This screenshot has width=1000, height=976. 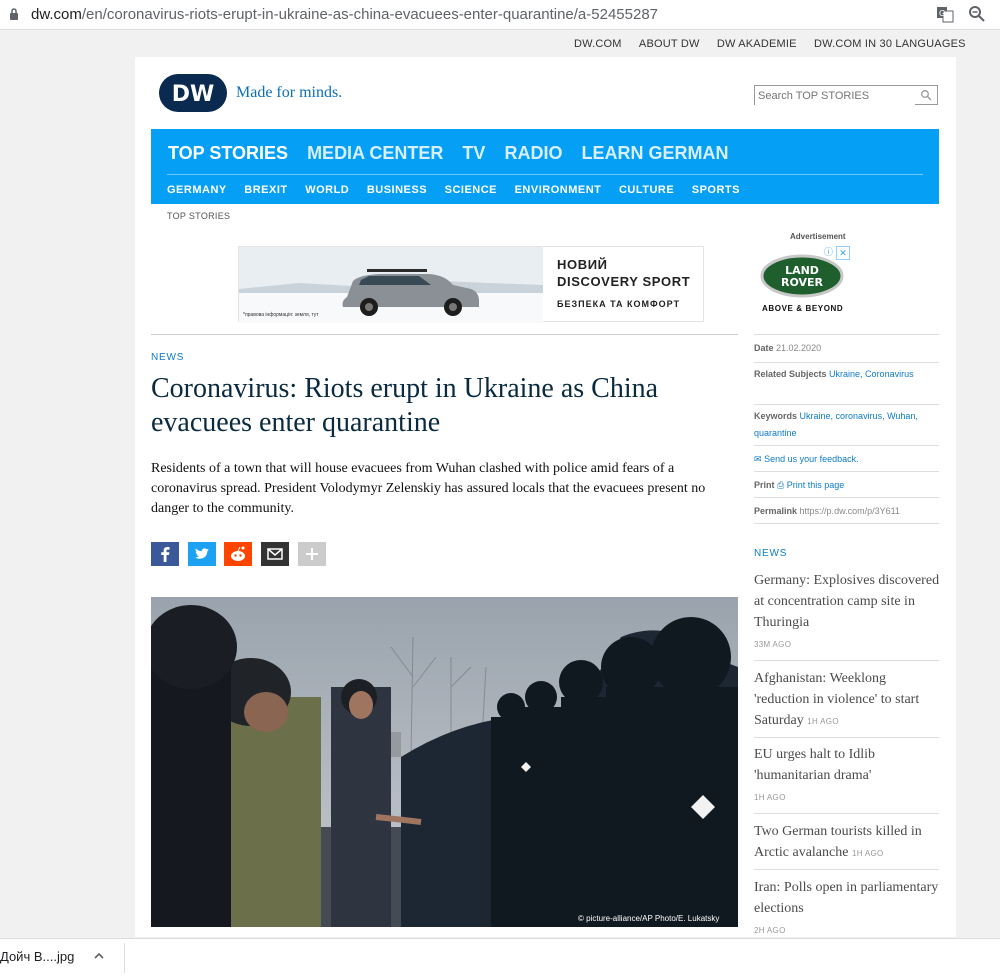 What do you see at coordinates (500, 957) in the screenshot?
I see `downloads-bar: Дойч В....jpg` at bounding box center [500, 957].